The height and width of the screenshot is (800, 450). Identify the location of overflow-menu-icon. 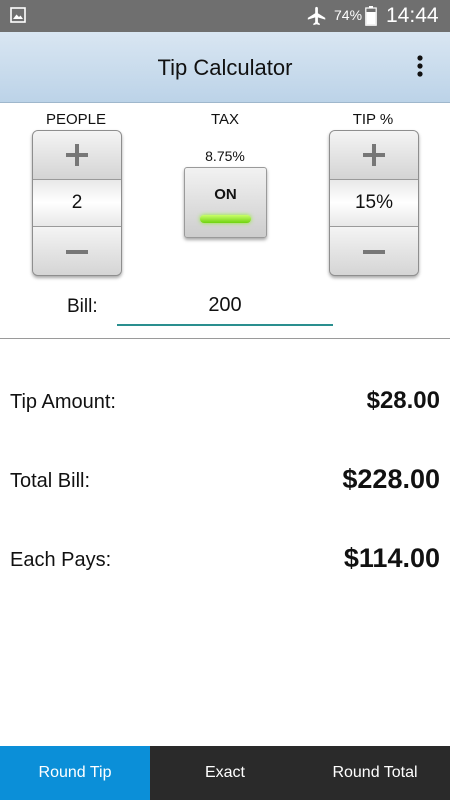
(420, 67).